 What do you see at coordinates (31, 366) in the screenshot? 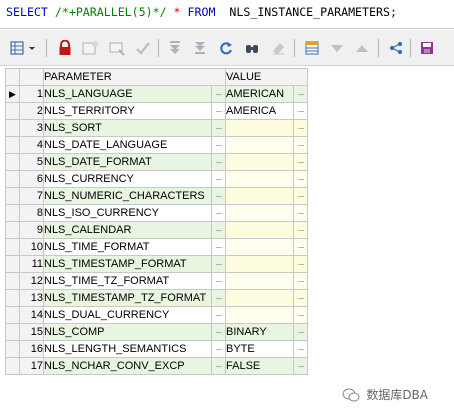
I see `row-number: 17` at bounding box center [31, 366].